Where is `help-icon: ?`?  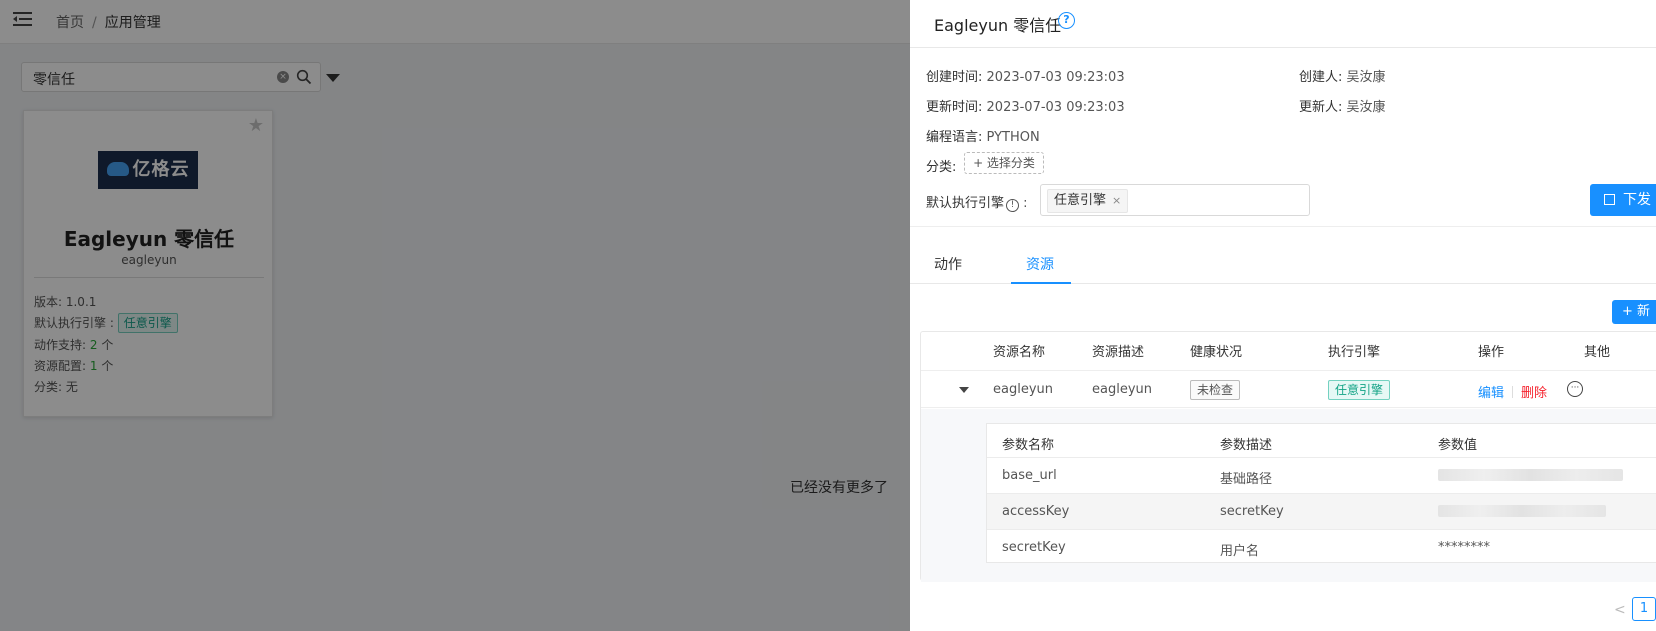 help-icon: ? is located at coordinates (1066, 20).